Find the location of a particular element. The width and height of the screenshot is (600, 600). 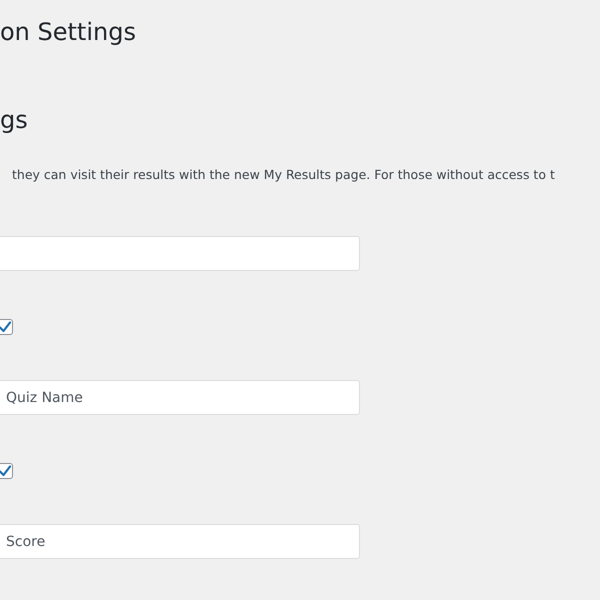

text-field is located at coordinates (180, 253).